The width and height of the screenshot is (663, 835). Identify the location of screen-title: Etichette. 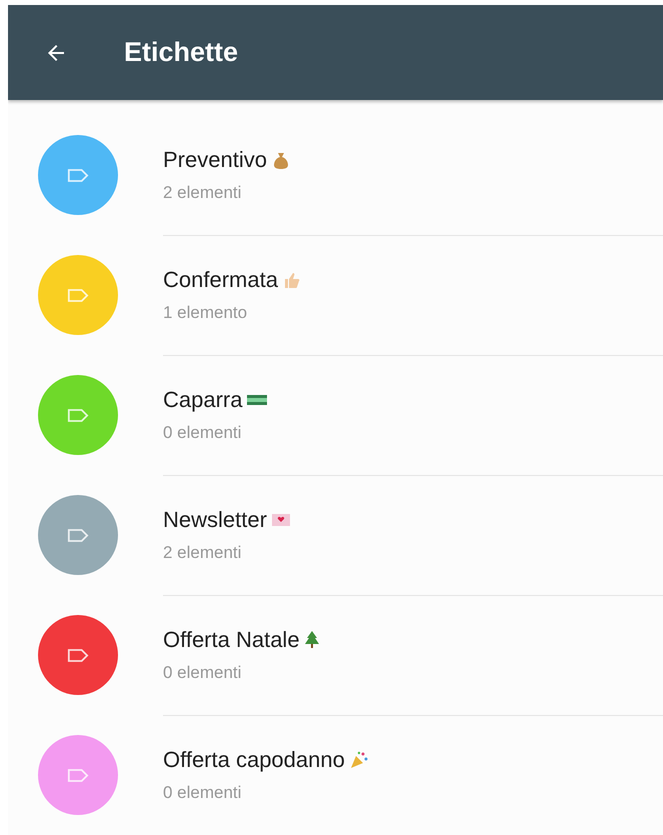
(181, 52).